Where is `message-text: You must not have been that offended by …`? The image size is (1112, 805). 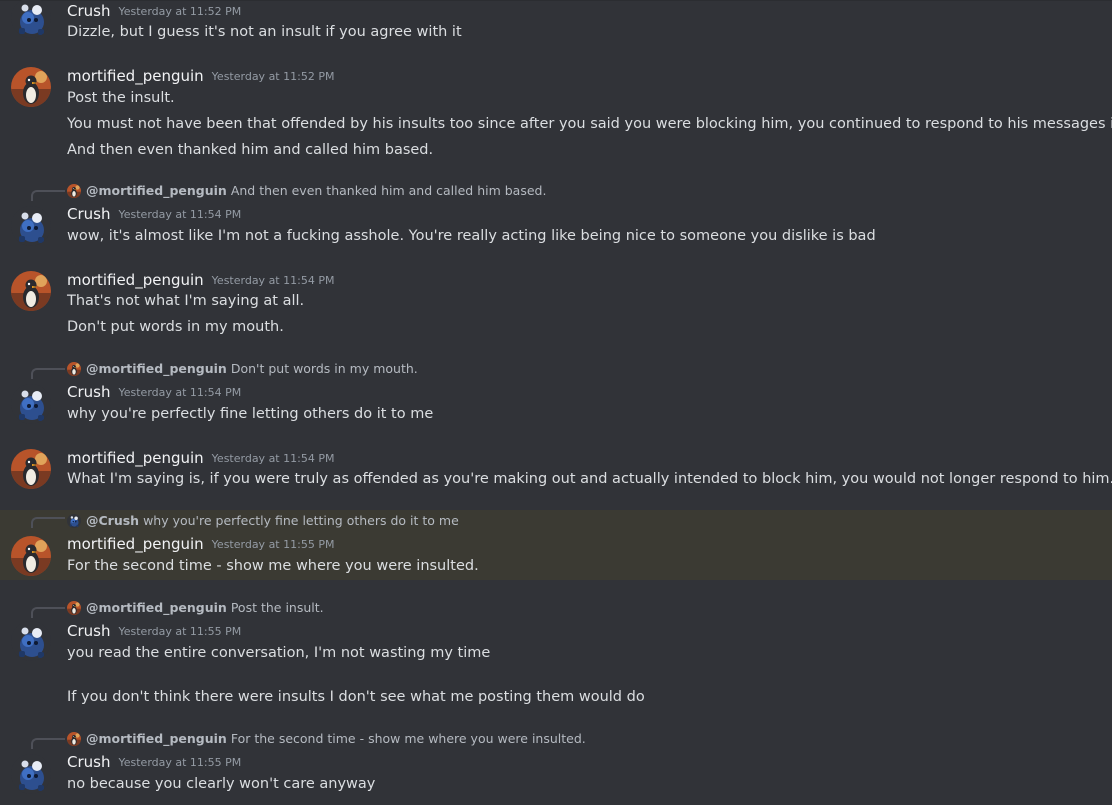
message-text: You must not have been that offended by … is located at coordinates (589, 124).